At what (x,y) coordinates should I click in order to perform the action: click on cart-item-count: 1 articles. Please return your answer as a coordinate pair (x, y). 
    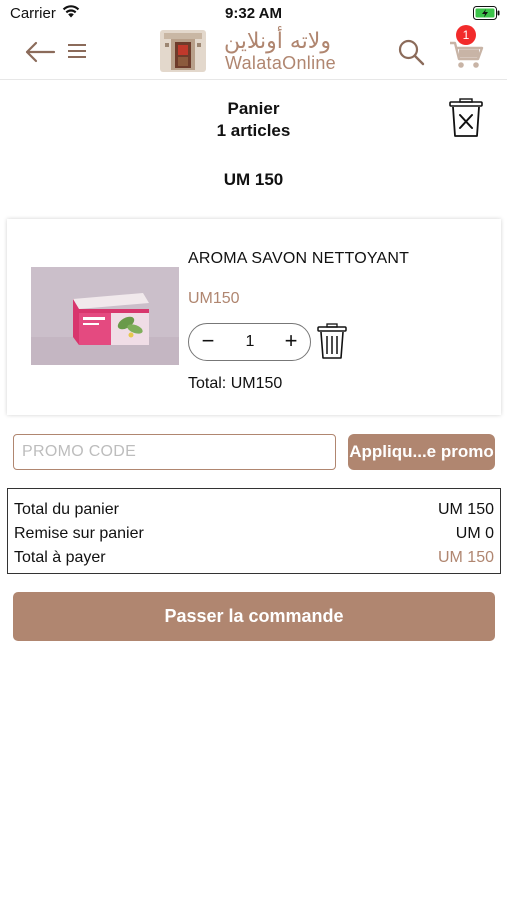
    Looking at the image, I should click on (253, 130).